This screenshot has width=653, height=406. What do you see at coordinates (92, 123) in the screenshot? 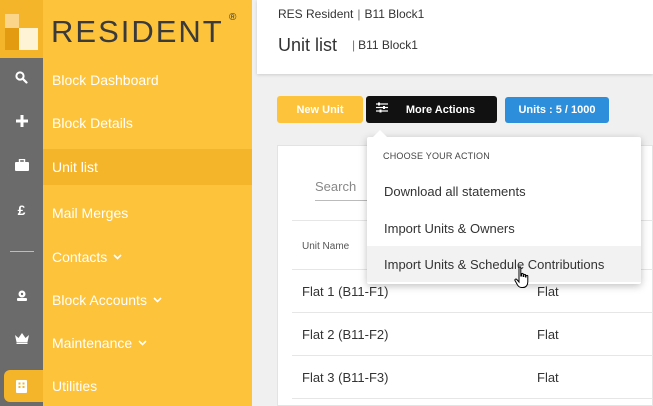
I see `sidebar-item-label: Block Details` at bounding box center [92, 123].